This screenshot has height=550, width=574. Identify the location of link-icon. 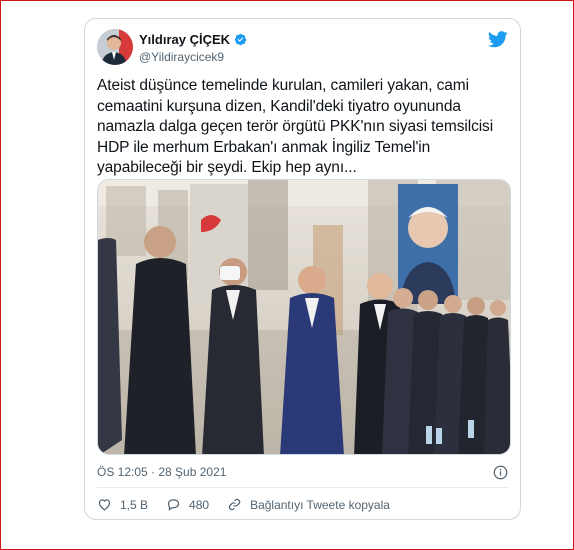
(234, 504).